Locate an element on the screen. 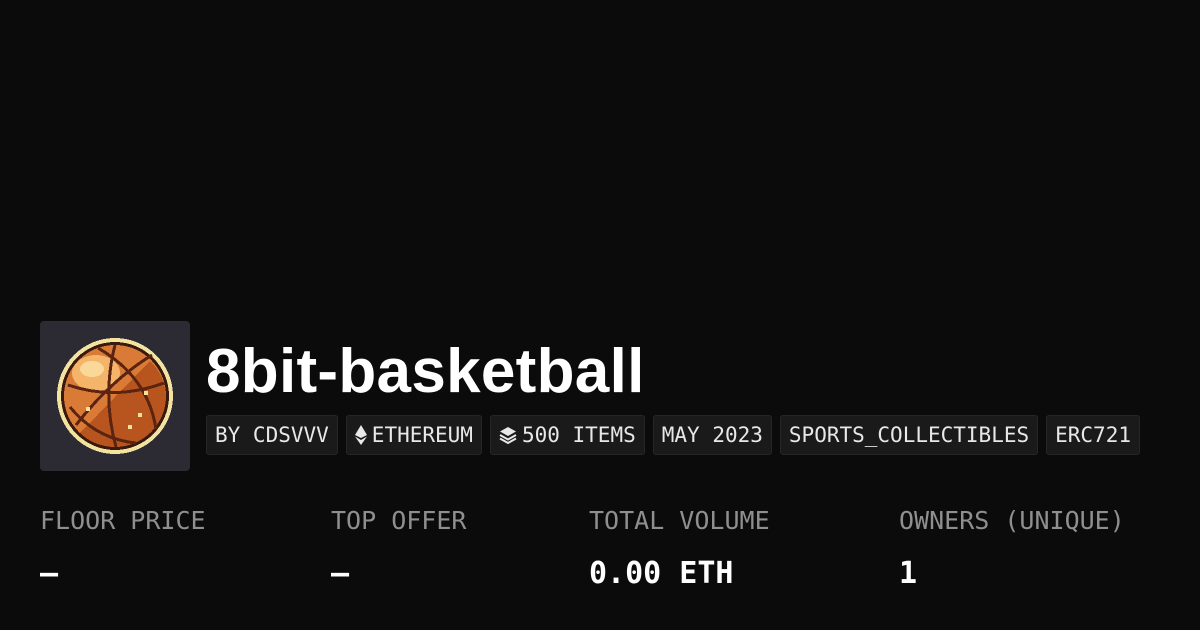  collection-title: 8bit-basketball is located at coordinates (425, 371).